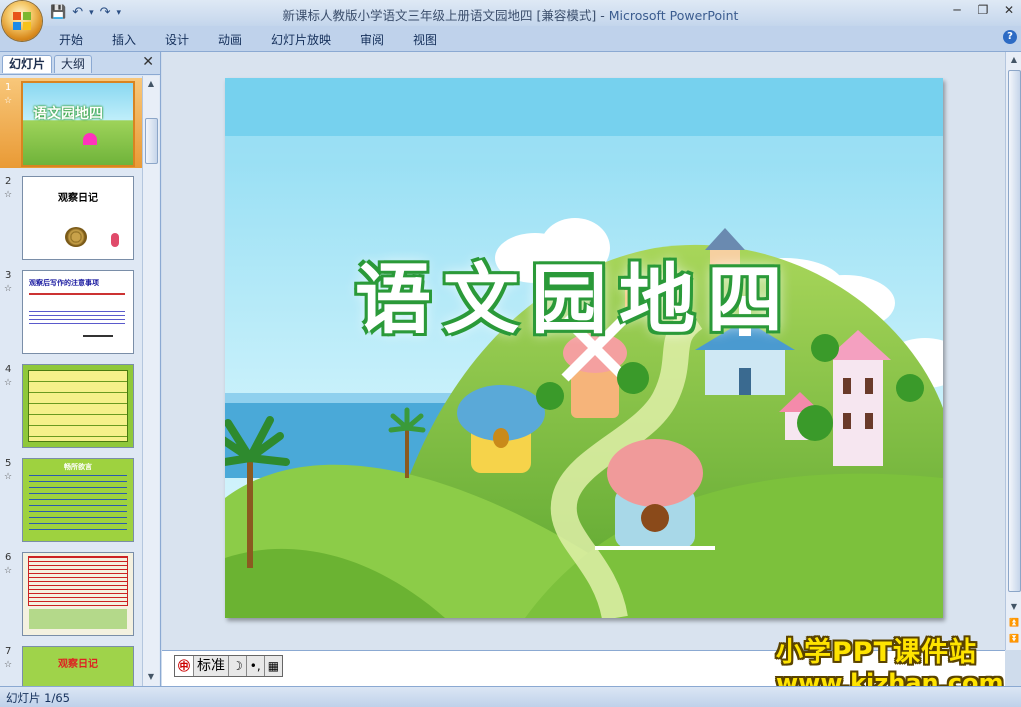  What do you see at coordinates (876, 652) in the screenshot?
I see `watermark-title: 小学PPT课件站` at bounding box center [876, 652].